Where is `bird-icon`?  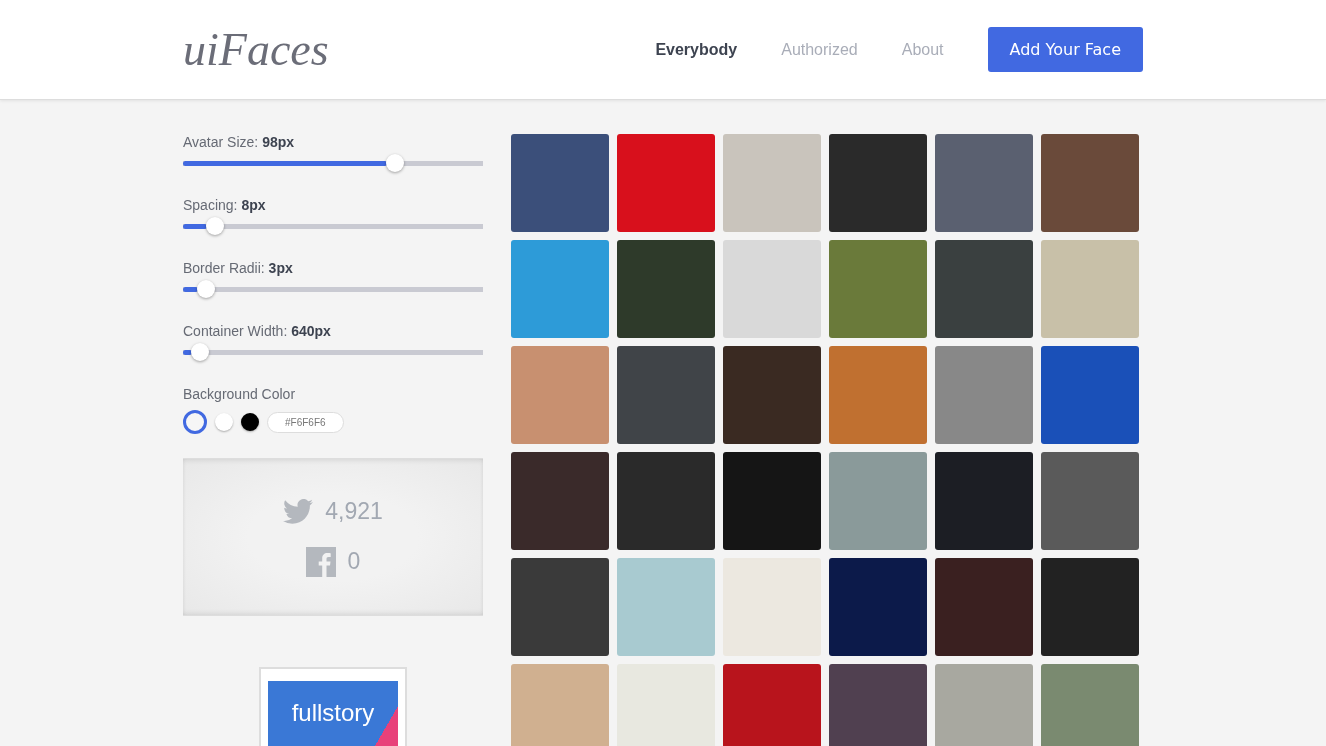
bird-icon is located at coordinates (298, 511).